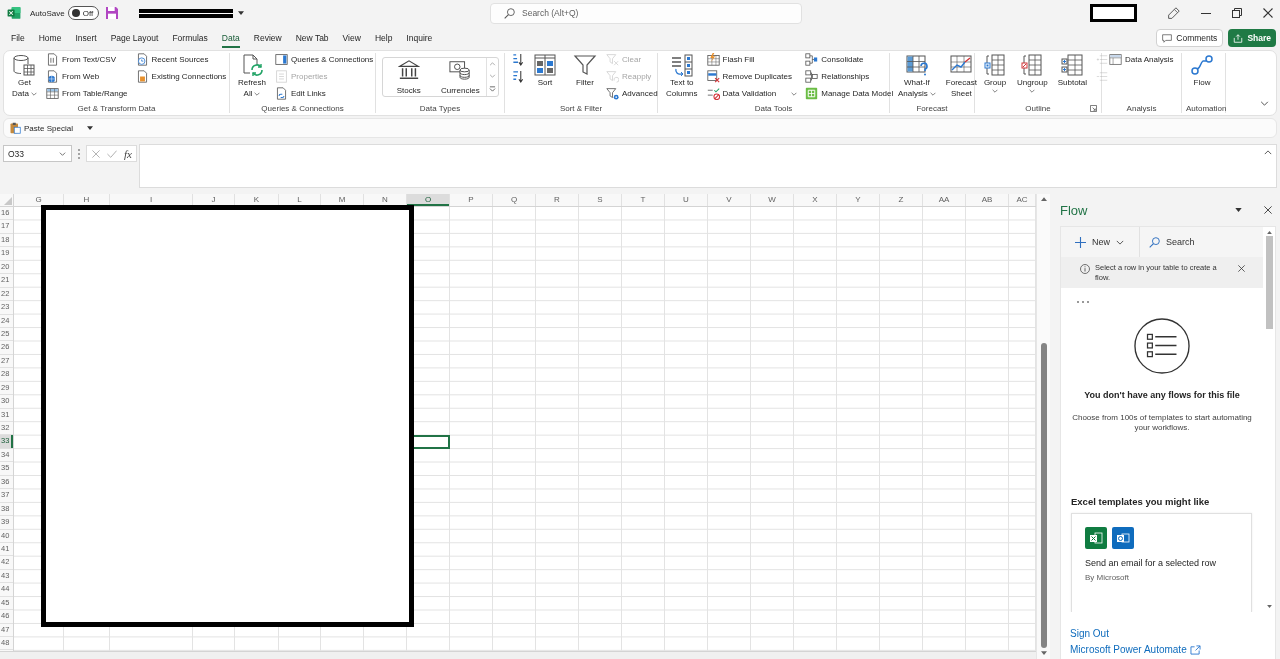 This screenshot has width=1280, height=659. Describe the element at coordinates (134, 38) in the screenshot. I see `ribbon-tab: Page Layout` at that location.